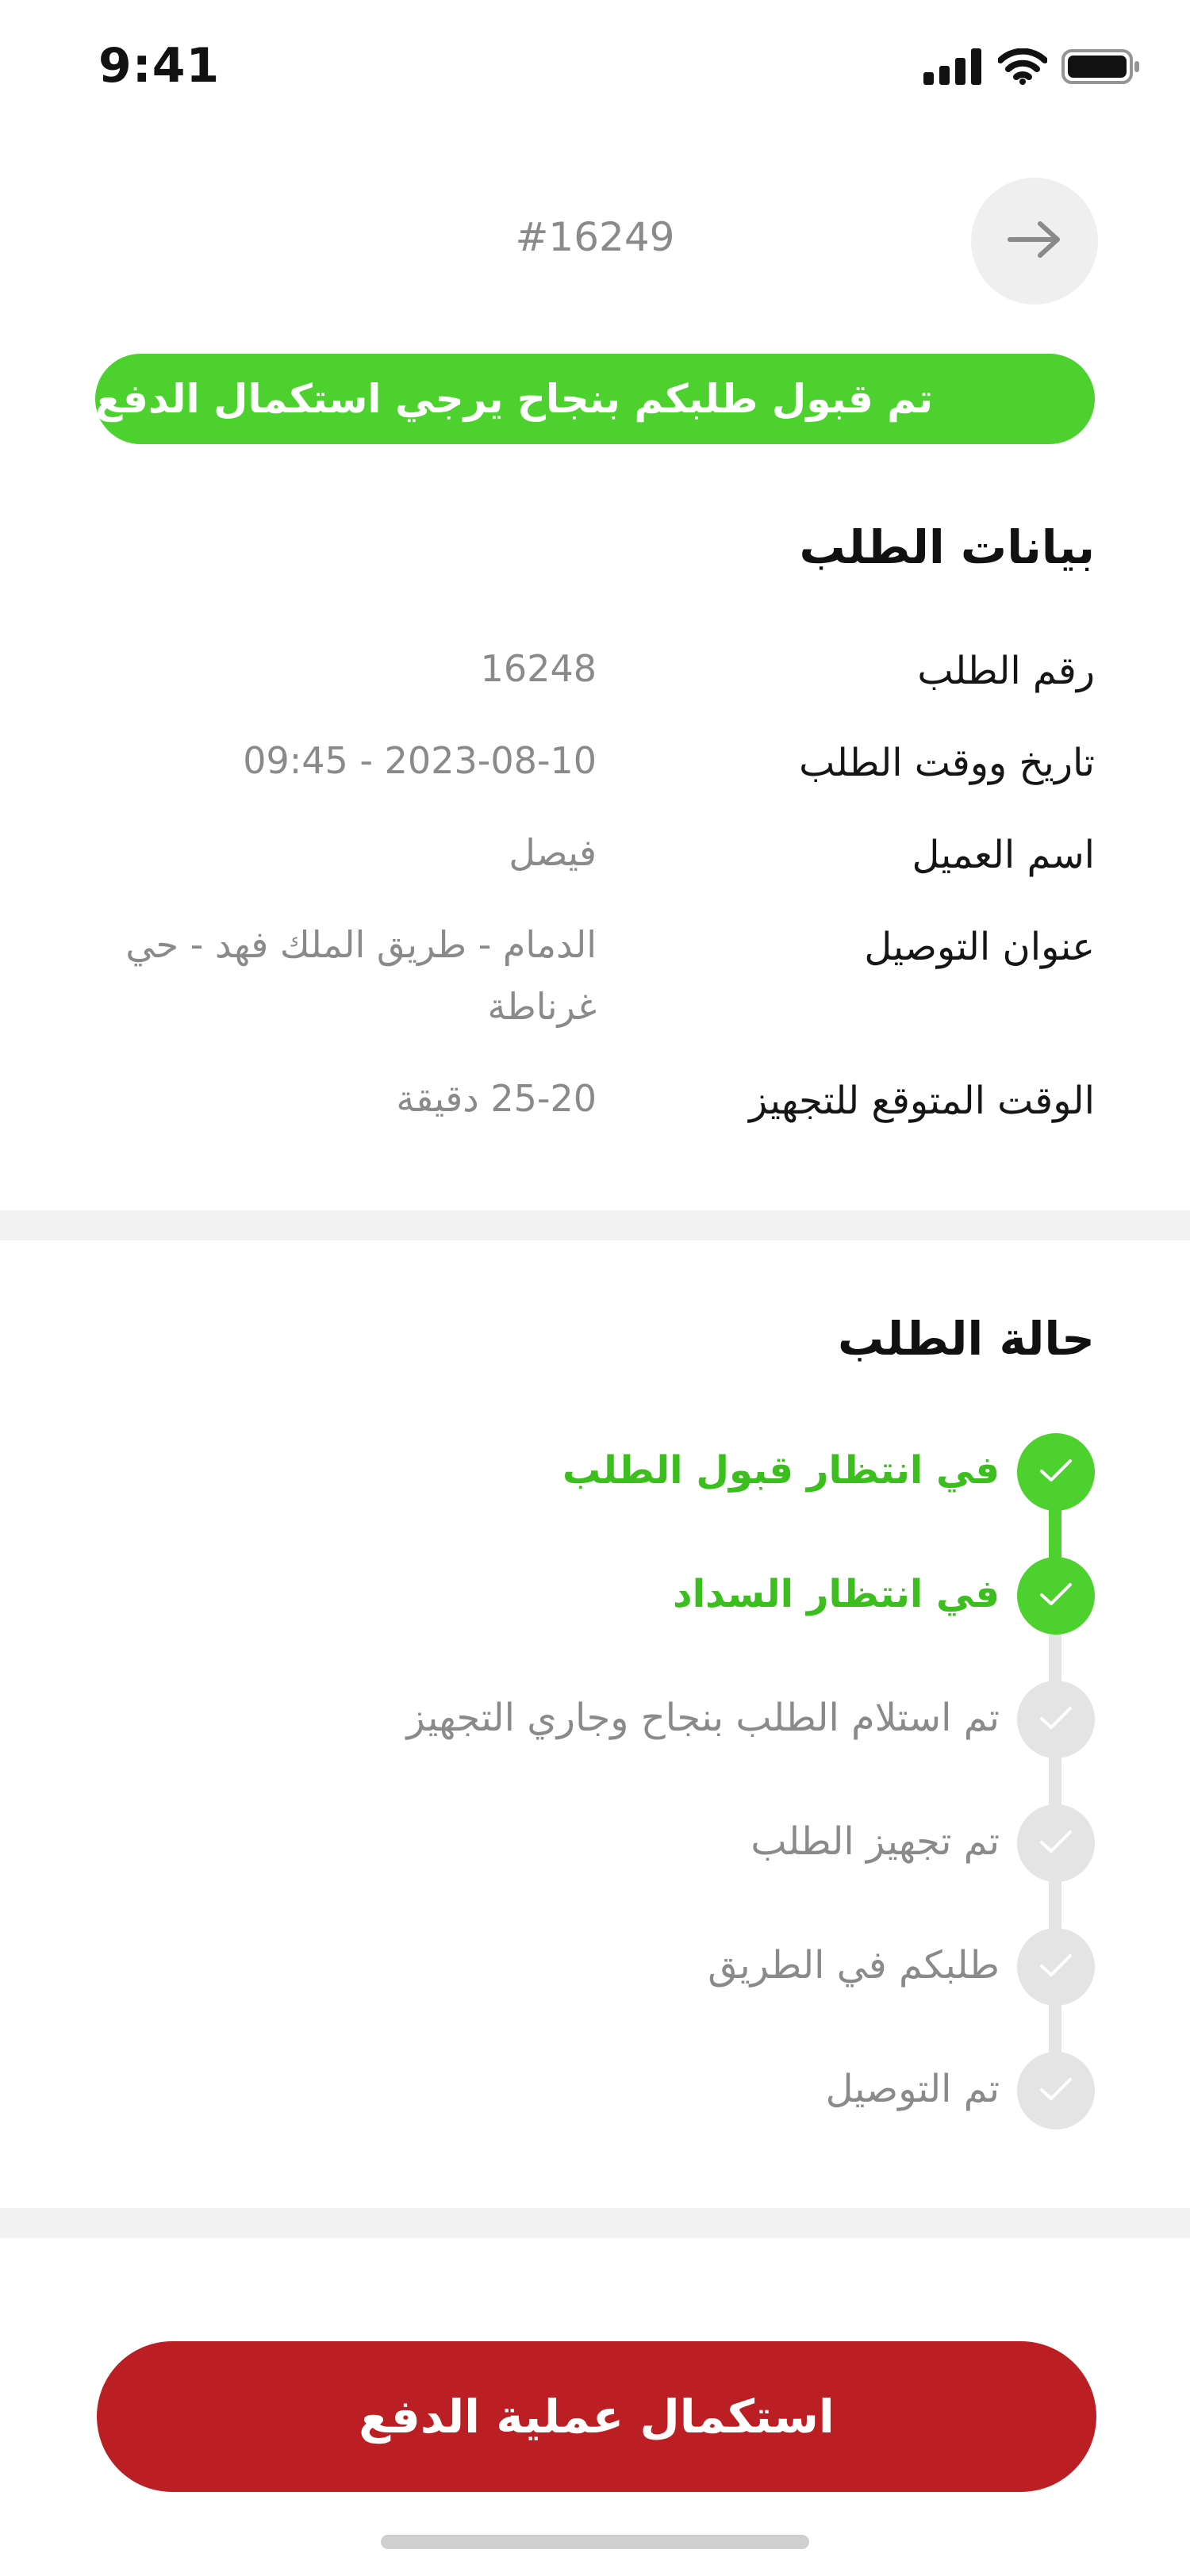  I want to click on battery-icon, so click(1101, 69).